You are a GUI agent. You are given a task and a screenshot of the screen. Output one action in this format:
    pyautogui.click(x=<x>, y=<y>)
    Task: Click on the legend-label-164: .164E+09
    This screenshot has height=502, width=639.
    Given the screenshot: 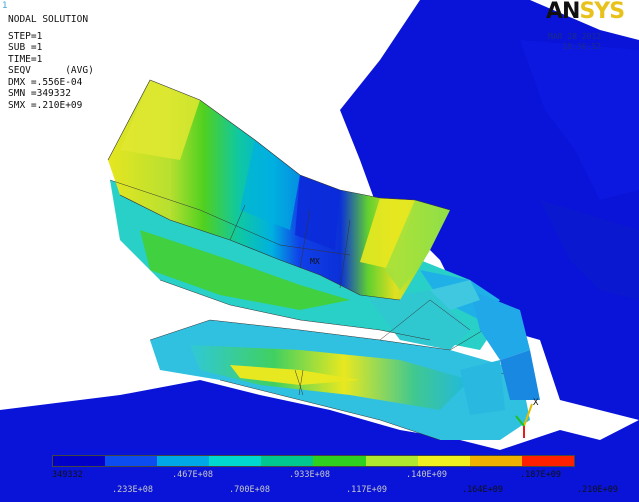 What is the action you would take?
    pyautogui.click(x=482, y=490)
    